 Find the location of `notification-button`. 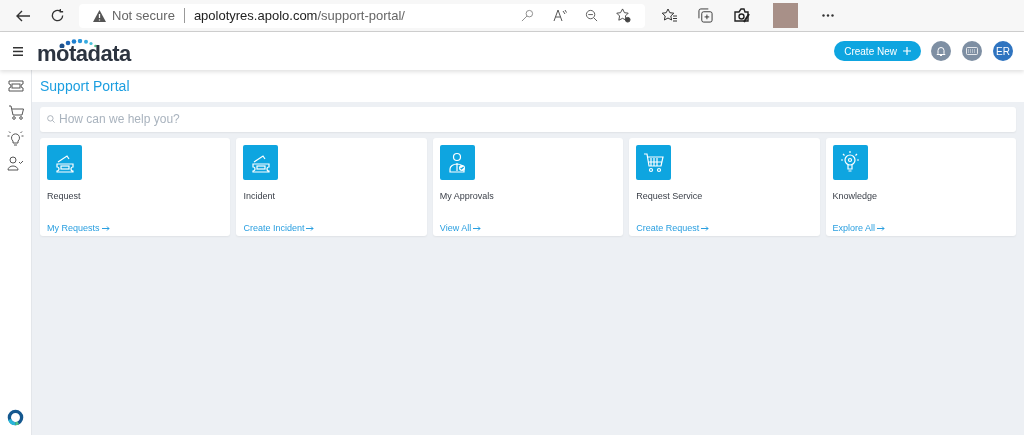

notification-button is located at coordinates (941, 51).